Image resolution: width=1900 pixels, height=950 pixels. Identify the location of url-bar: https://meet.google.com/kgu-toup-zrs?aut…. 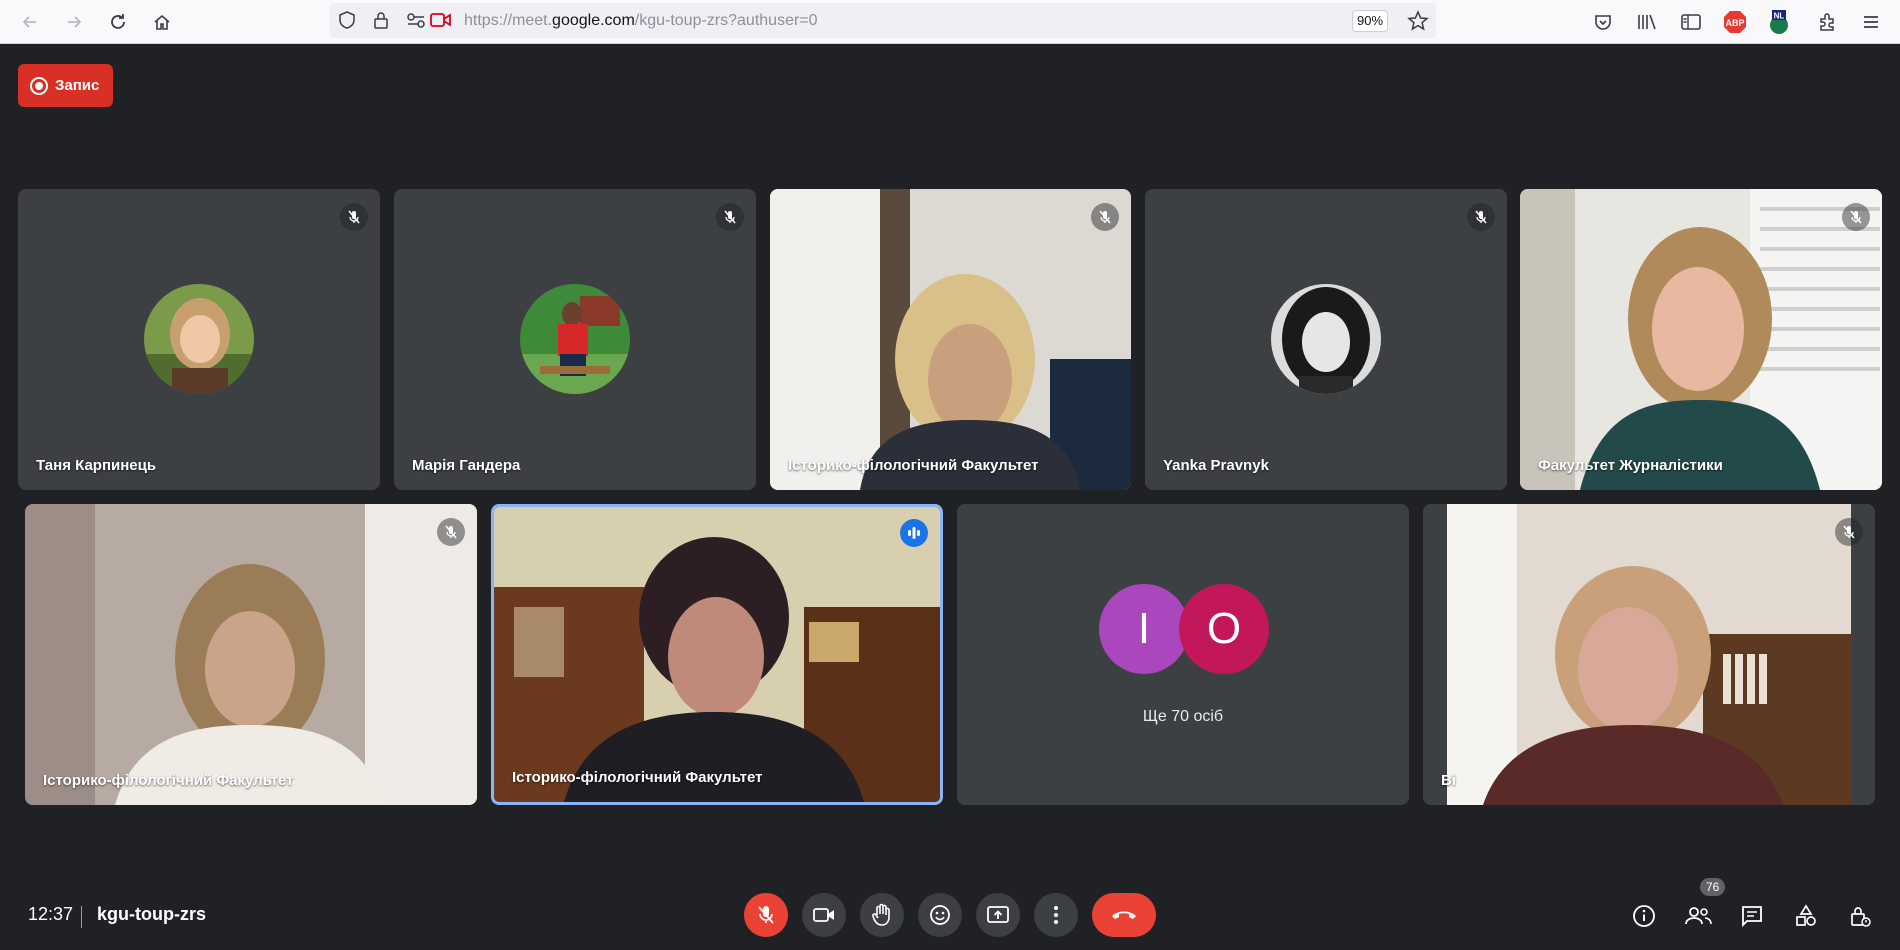
(883, 20).